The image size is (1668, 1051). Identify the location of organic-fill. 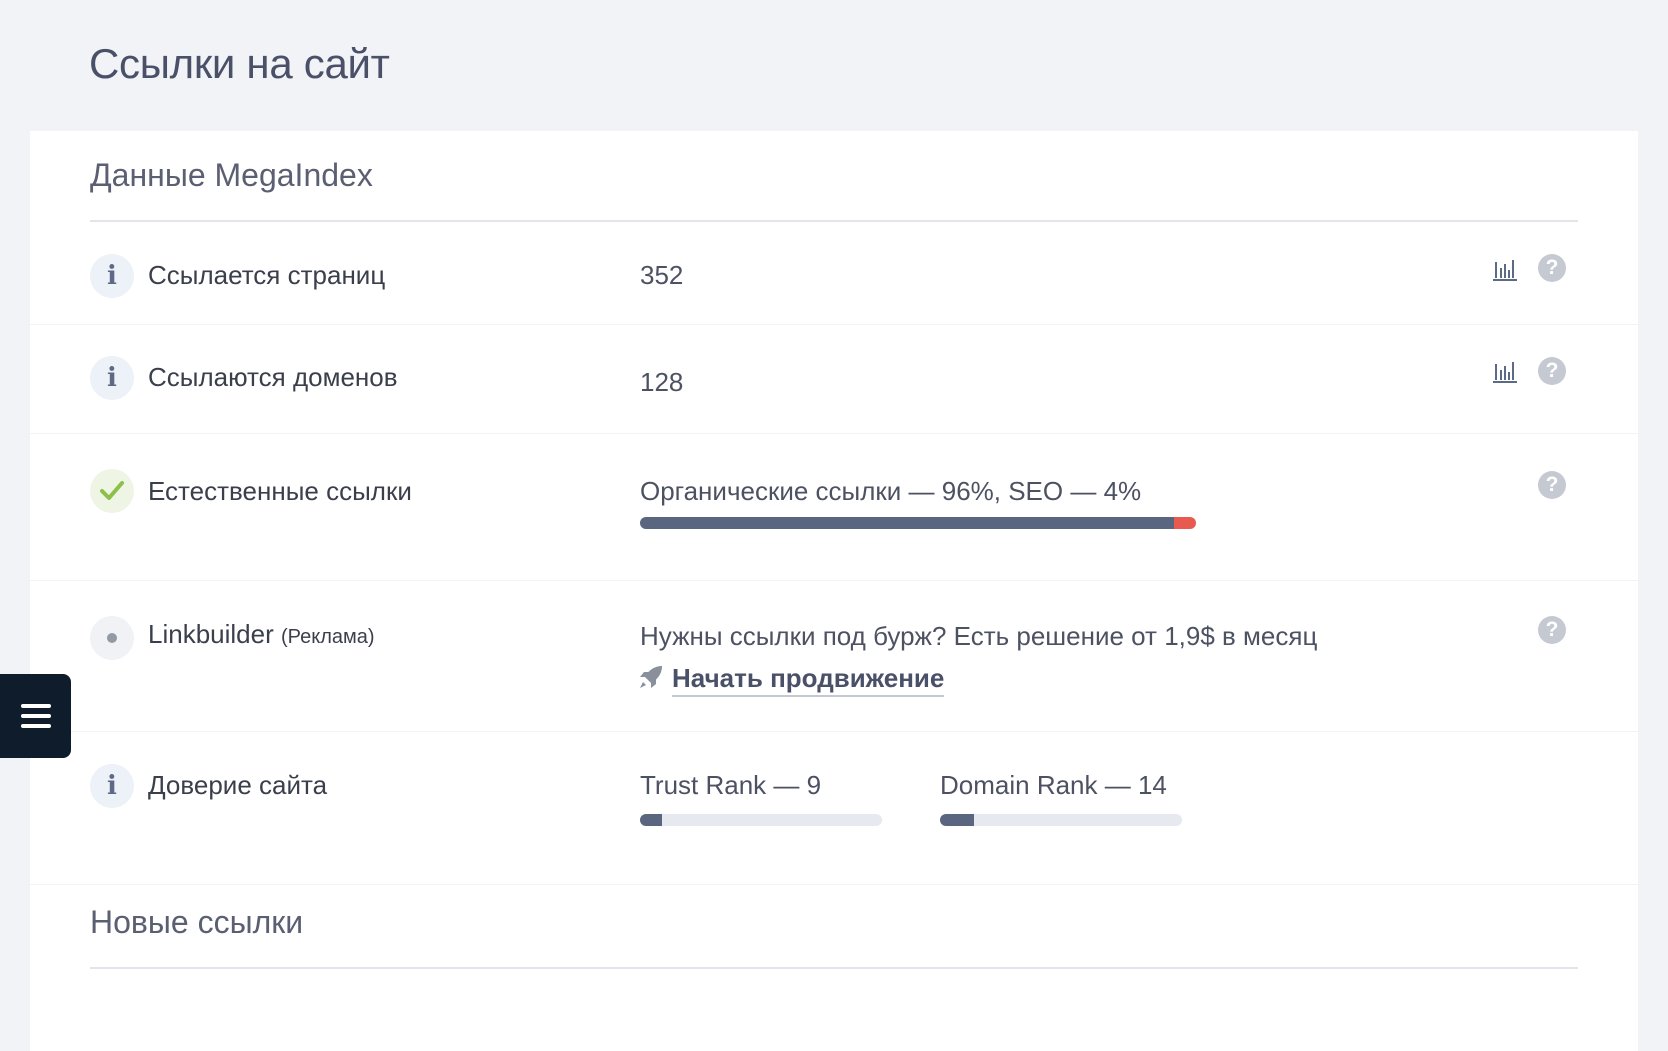
(907, 523).